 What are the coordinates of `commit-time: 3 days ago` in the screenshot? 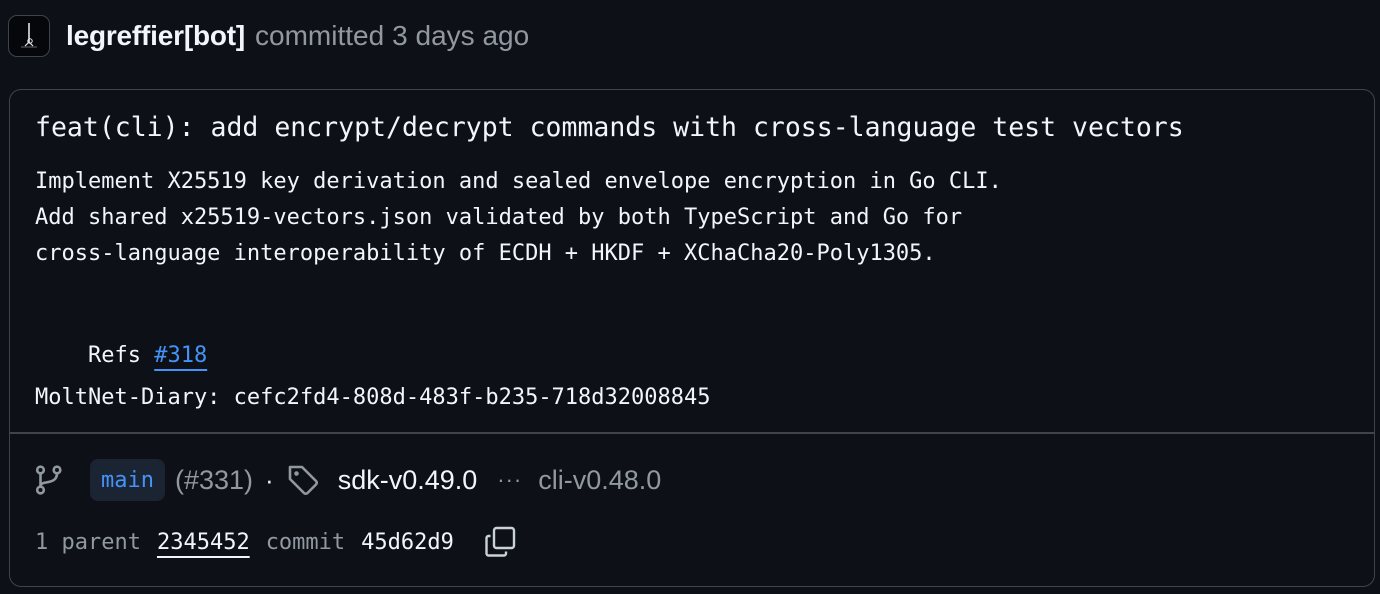 It's located at (460, 36).